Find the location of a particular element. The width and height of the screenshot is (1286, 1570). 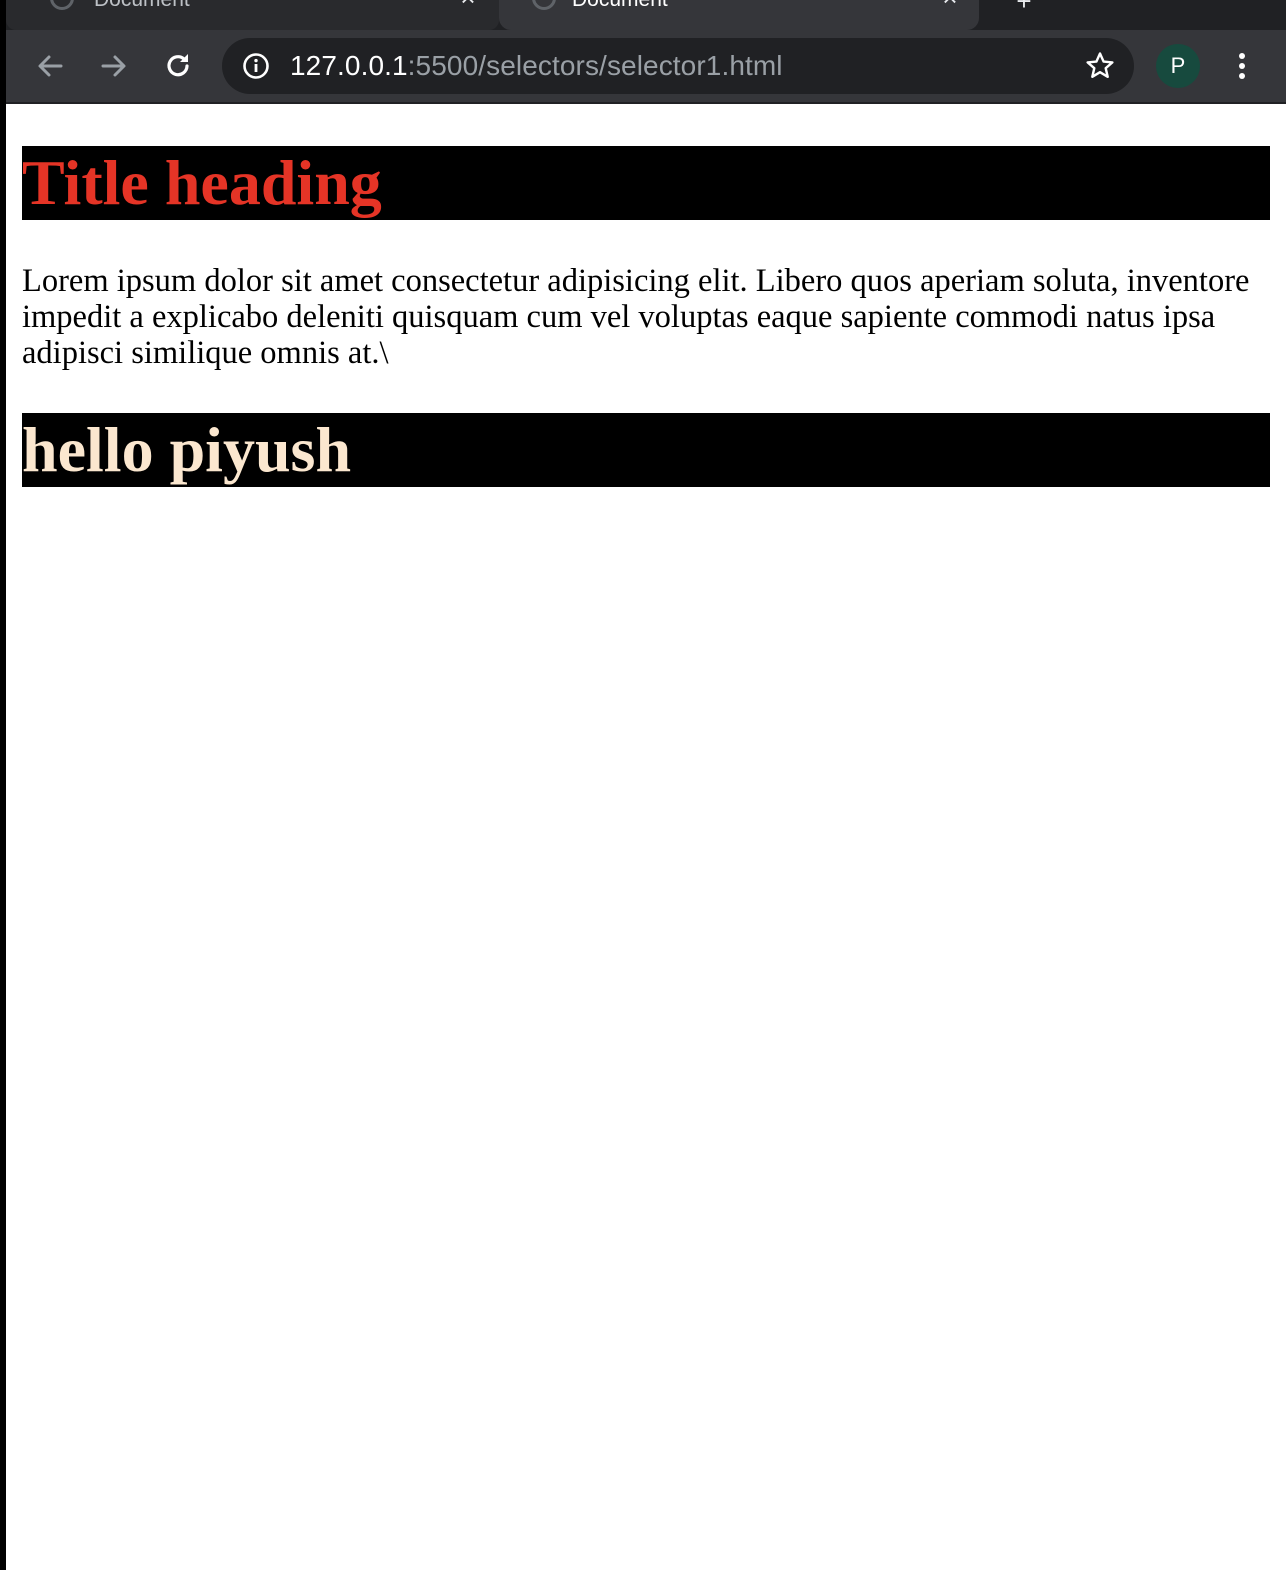

hello-heading: hello piyush is located at coordinates (187, 449).